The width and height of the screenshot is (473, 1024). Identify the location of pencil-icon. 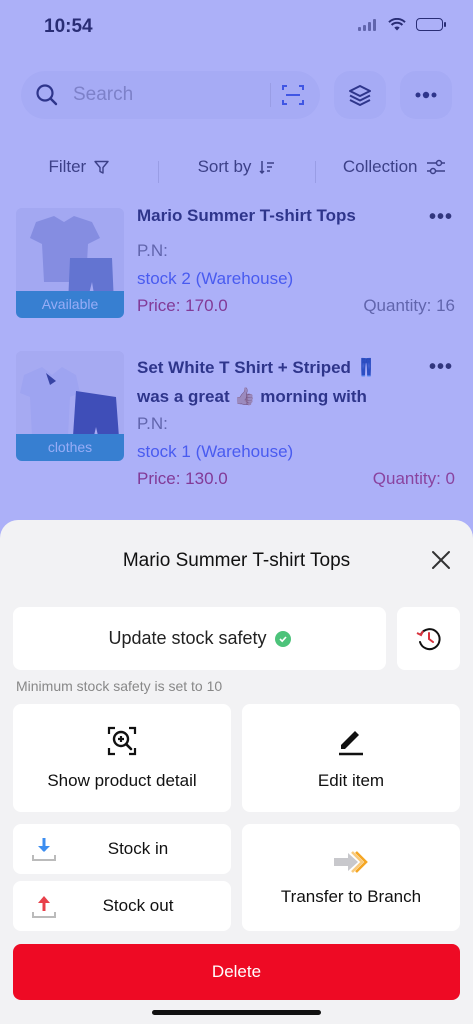
(351, 743).